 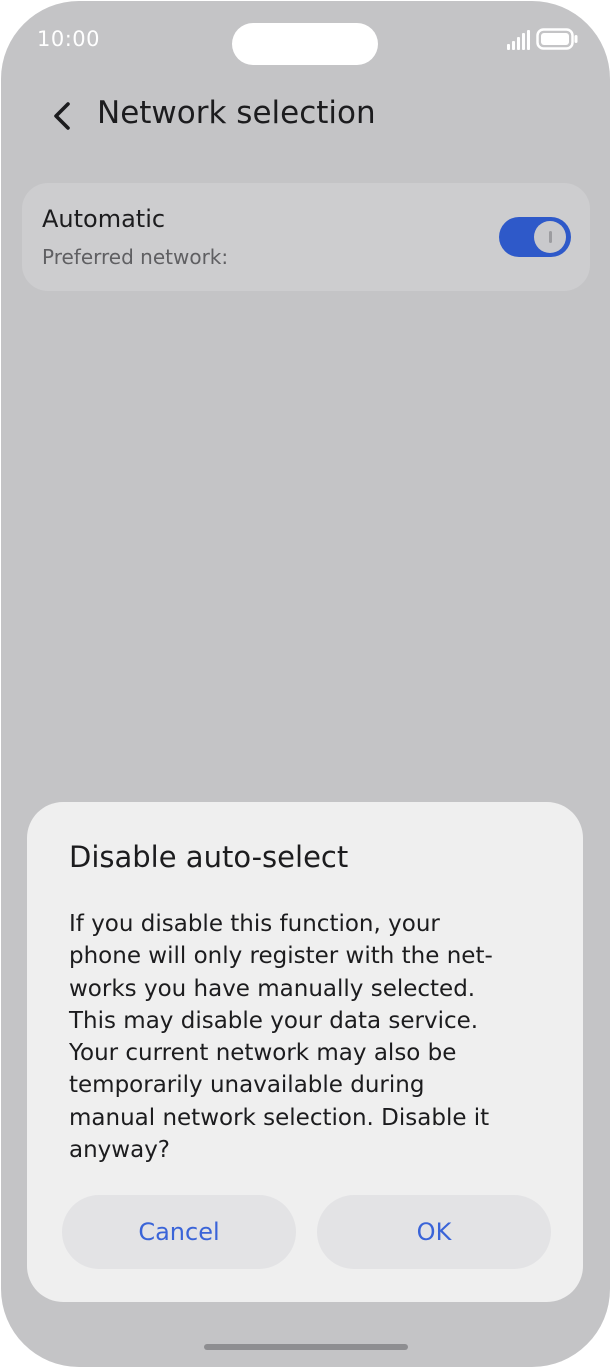 I want to click on toggle-knob, so click(x=550, y=237).